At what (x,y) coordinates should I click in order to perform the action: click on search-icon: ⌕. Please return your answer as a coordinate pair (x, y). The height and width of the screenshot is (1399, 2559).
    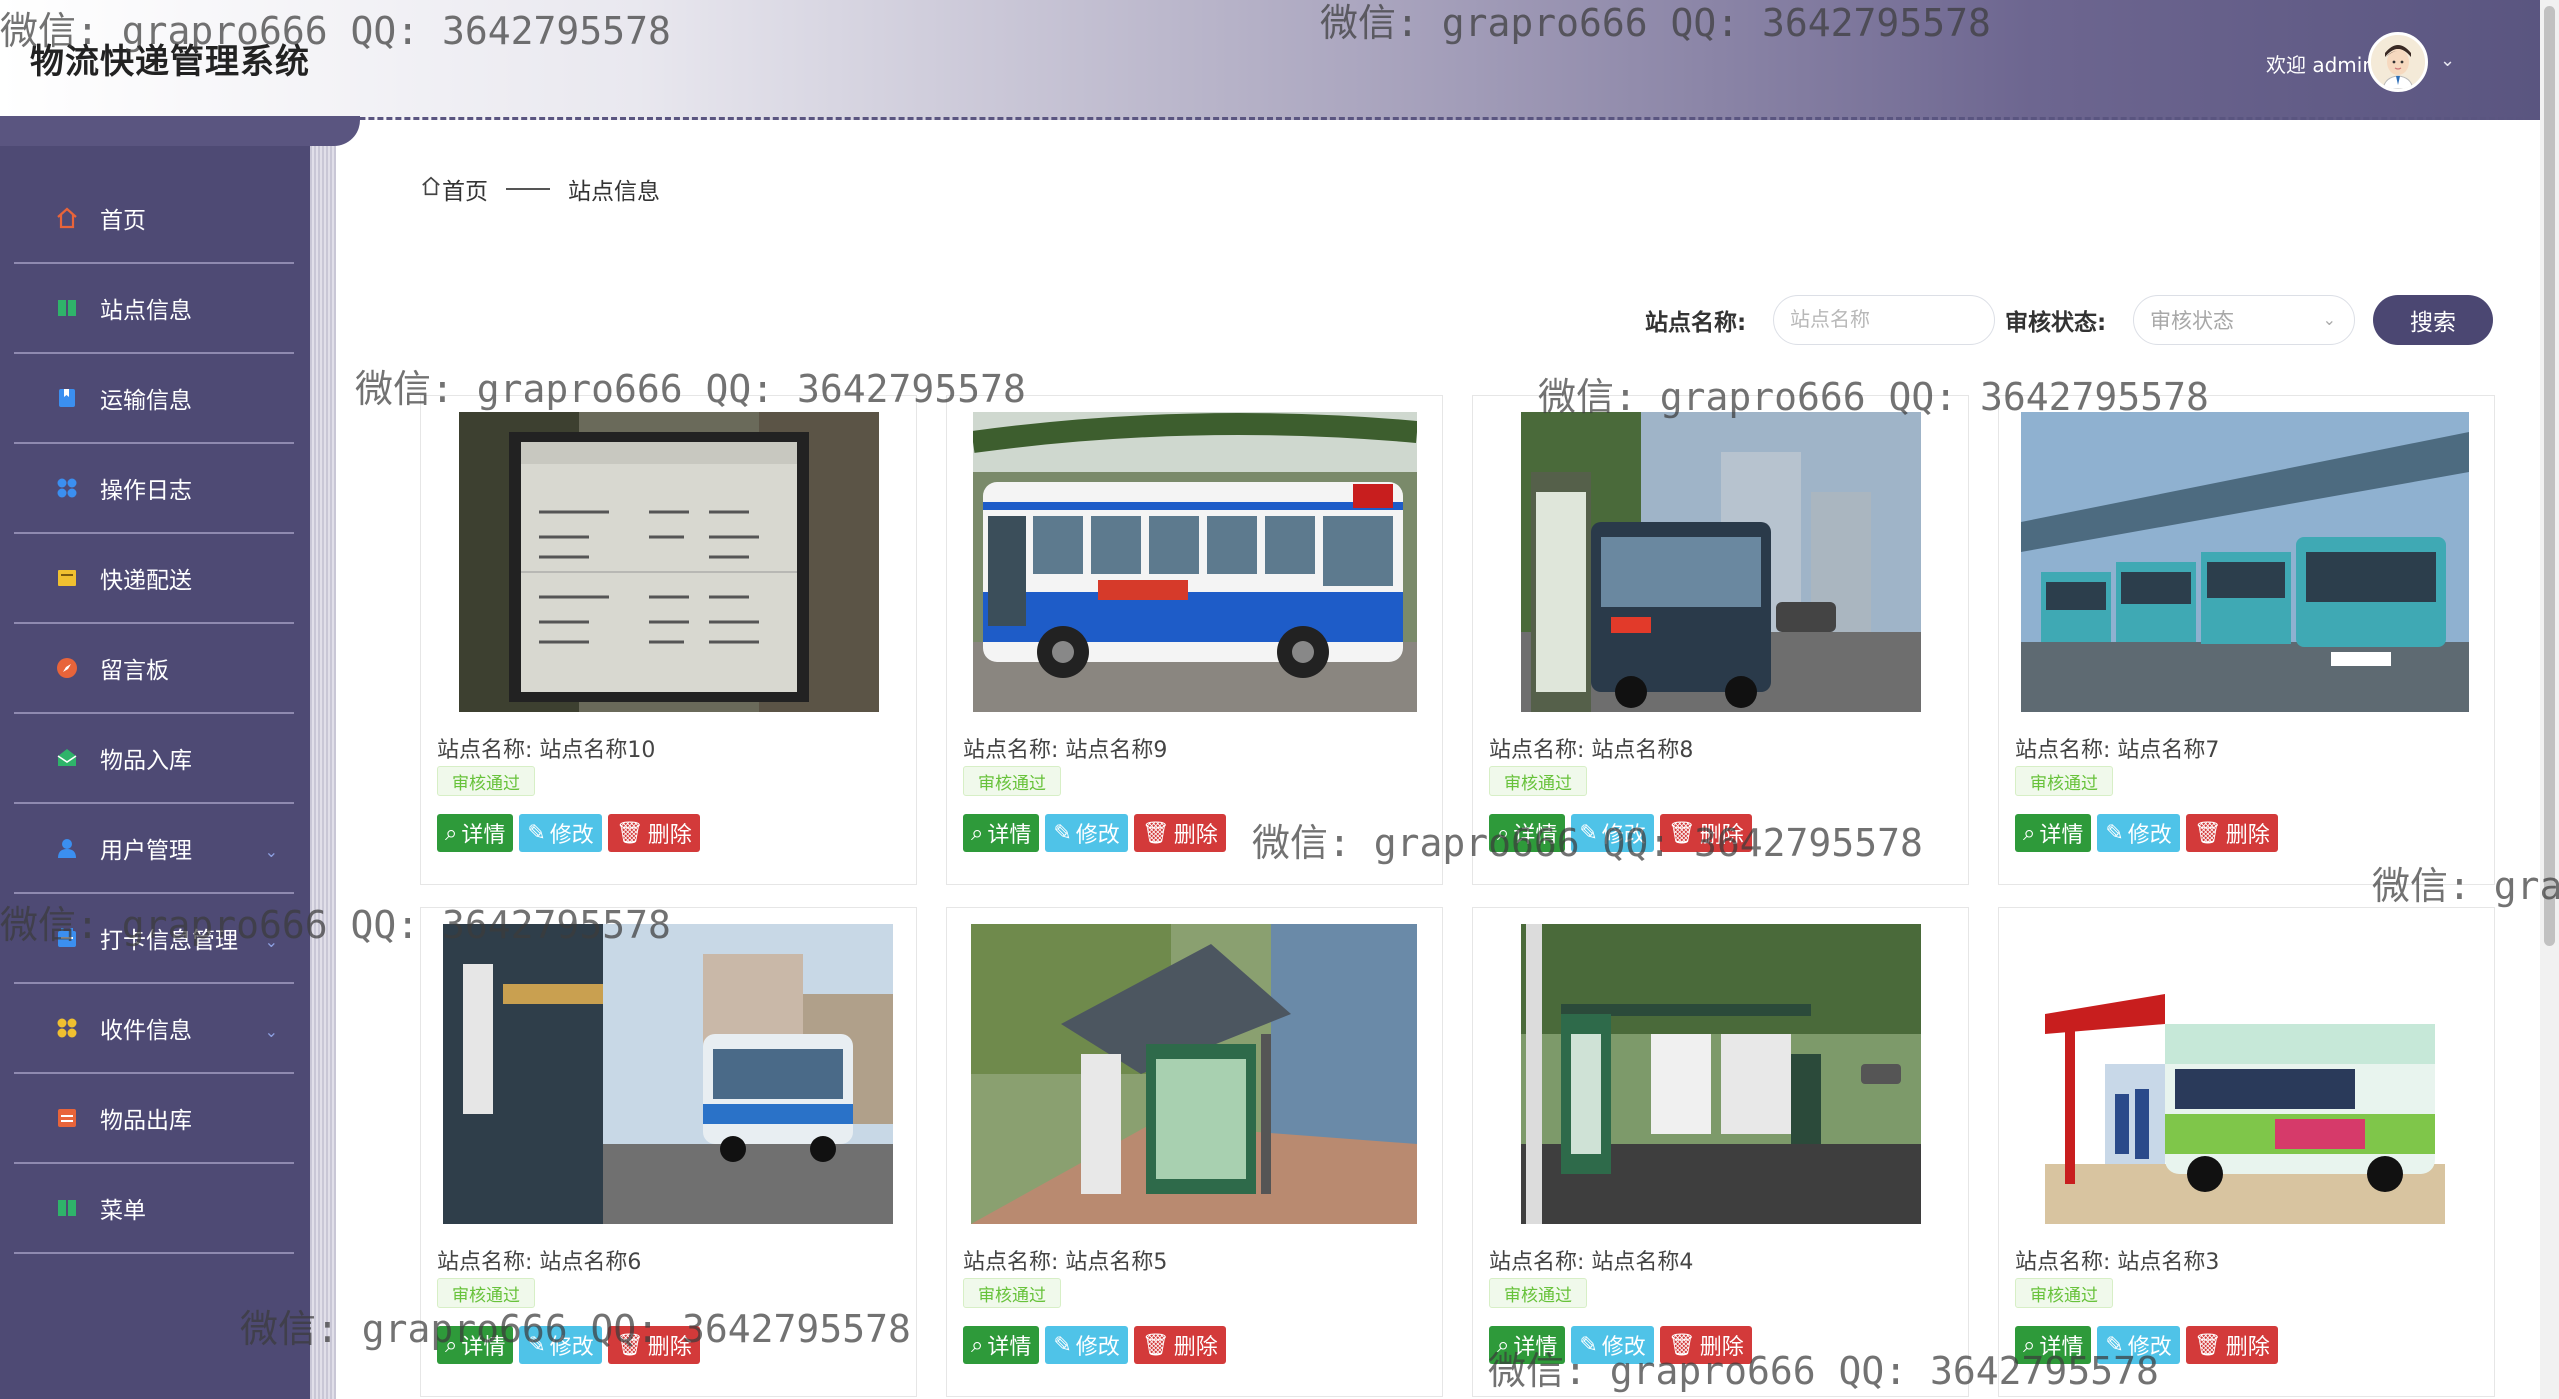
    Looking at the image, I should click on (977, 833).